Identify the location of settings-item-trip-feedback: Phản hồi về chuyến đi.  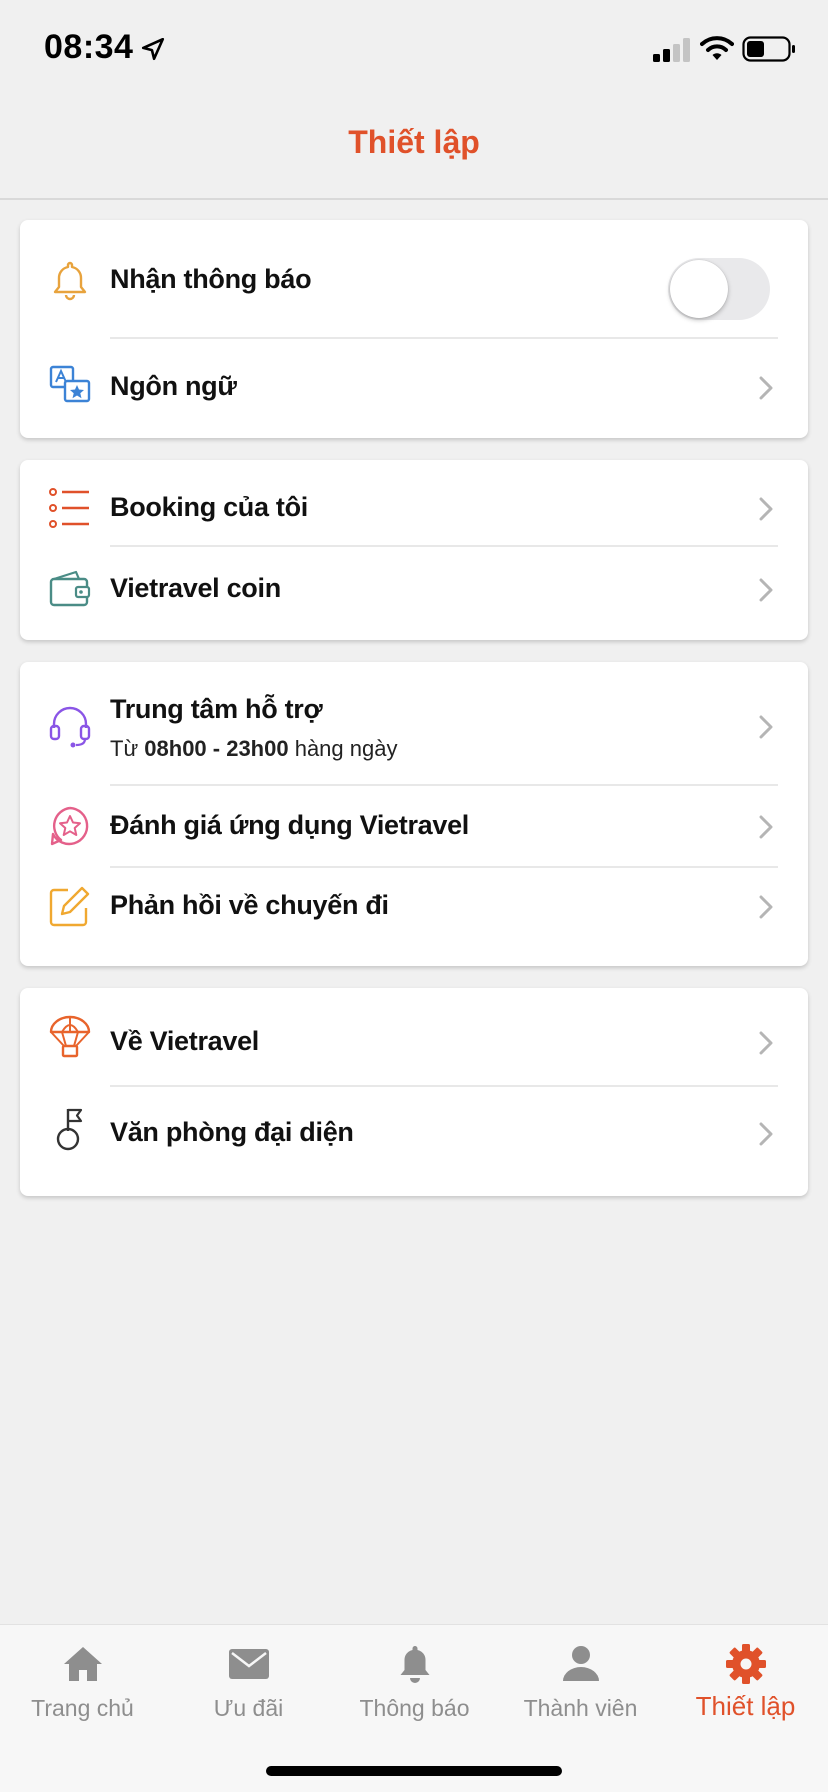
(414, 917).